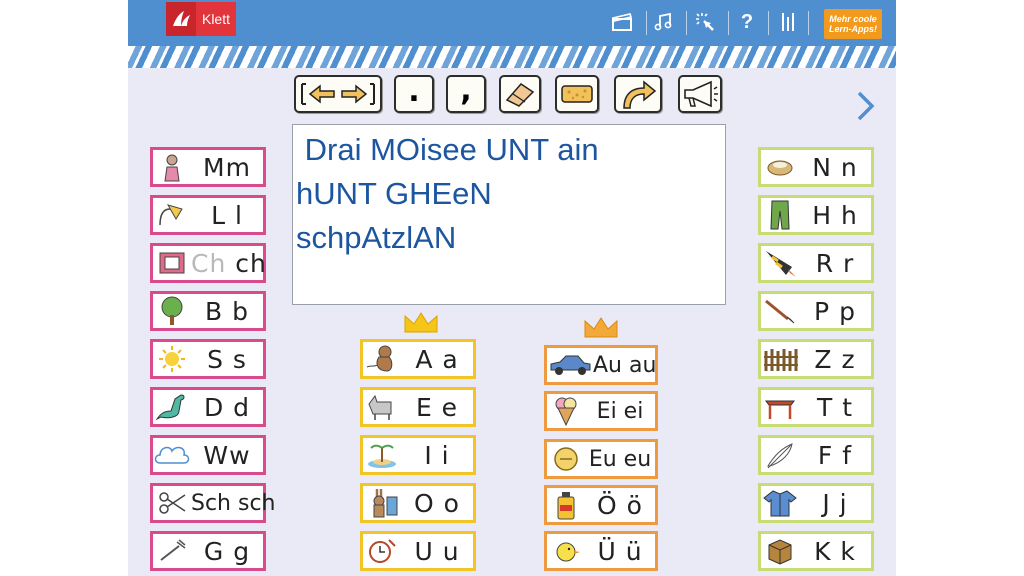 This screenshot has height=576, width=1024. Describe the element at coordinates (338, 94) in the screenshot. I see `space-arrows-button` at that location.